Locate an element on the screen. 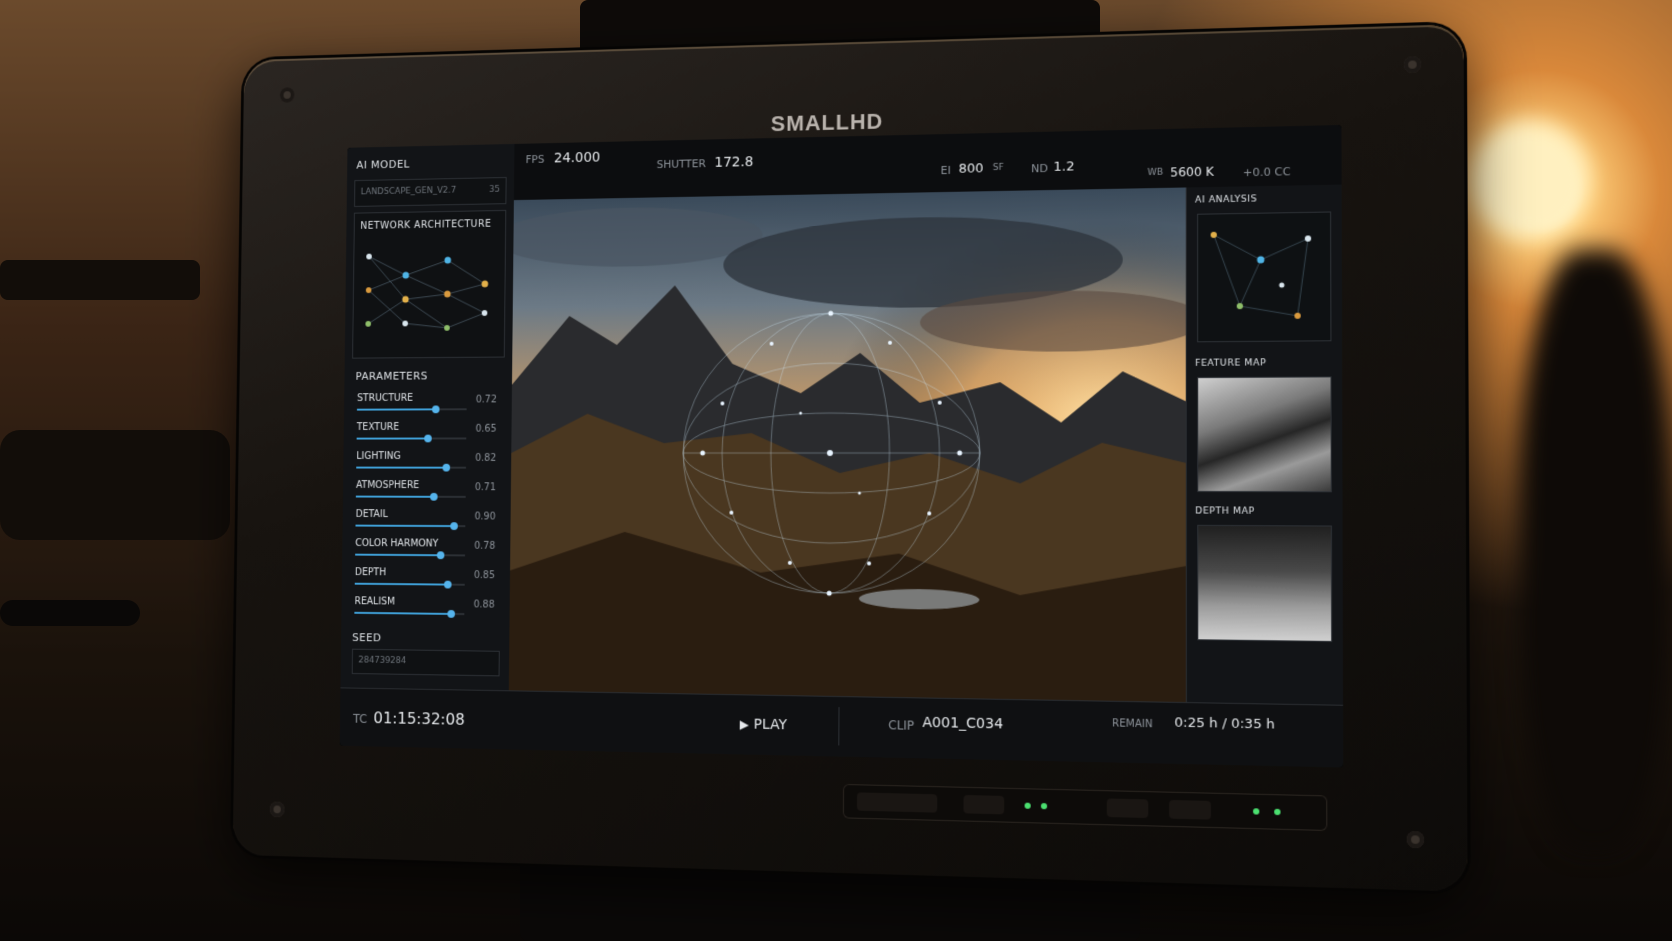 The image size is (1672, 941). depth-map-thumbnail is located at coordinates (1265, 583).